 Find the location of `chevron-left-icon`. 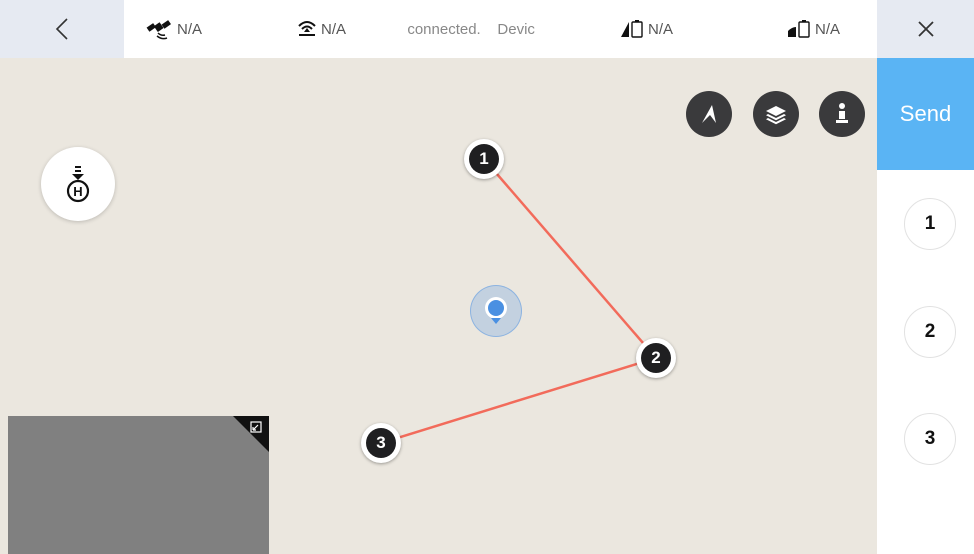

chevron-left-icon is located at coordinates (61, 29).